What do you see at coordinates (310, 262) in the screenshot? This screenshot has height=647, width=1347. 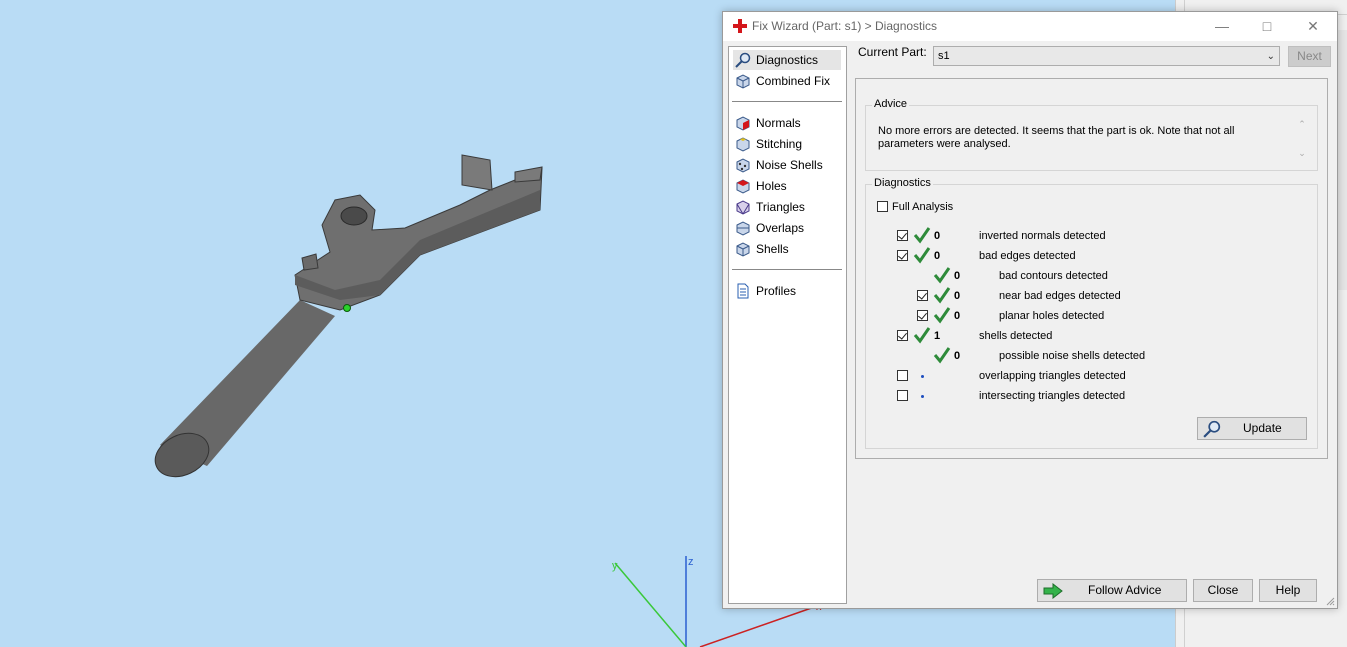 I see `part-pin` at bounding box center [310, 262].